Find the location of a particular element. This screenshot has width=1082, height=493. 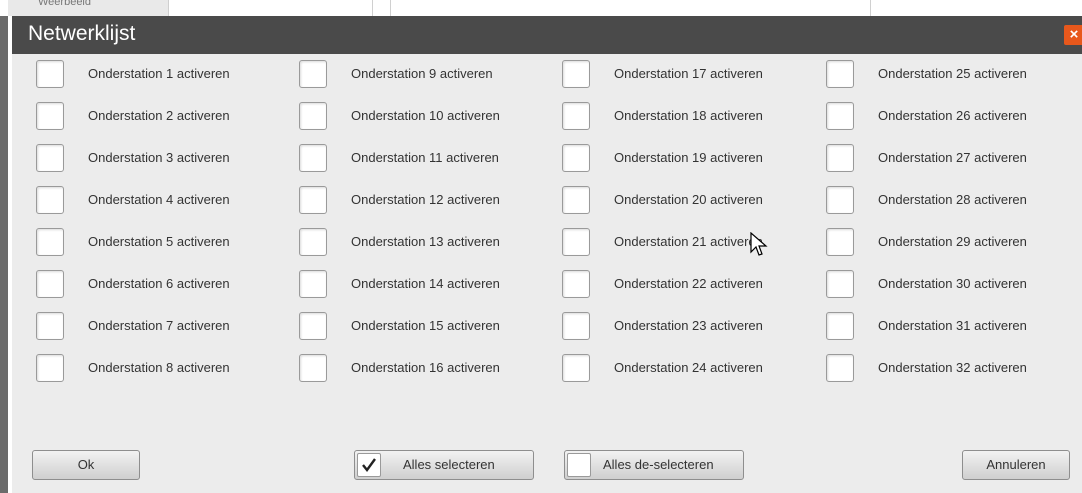

substation-10-row: Onderstation 10 activeren is located at coordinates (424, 118).